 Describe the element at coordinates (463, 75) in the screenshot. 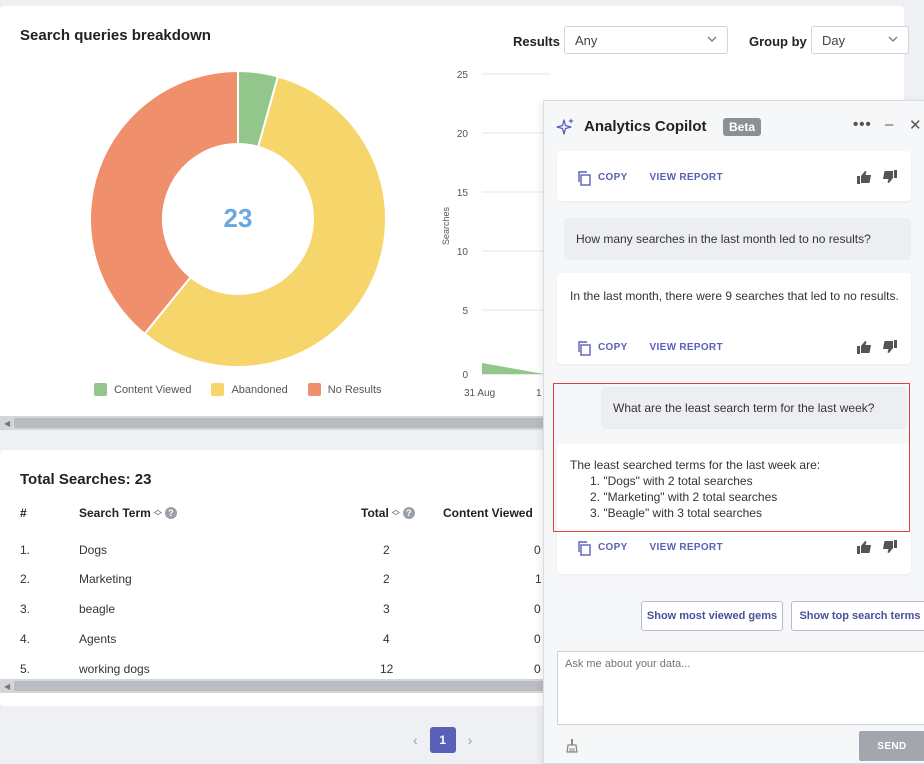

I see `y-tick: 25` at that location.